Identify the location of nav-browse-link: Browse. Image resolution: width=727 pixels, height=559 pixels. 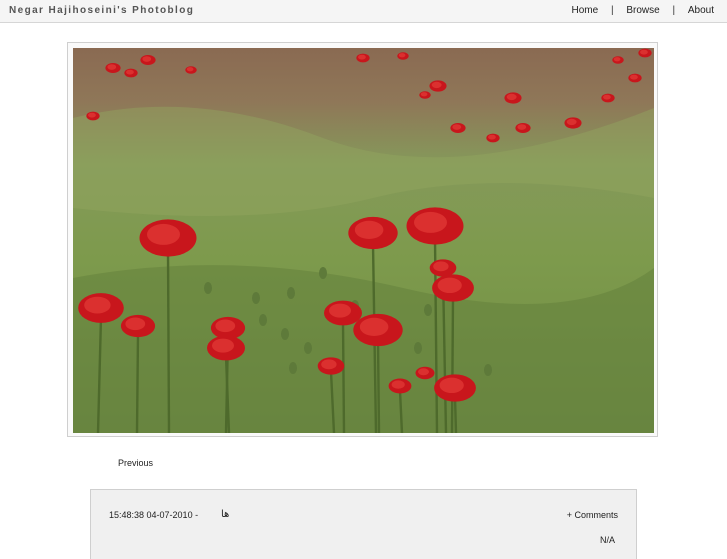
(642, 10).